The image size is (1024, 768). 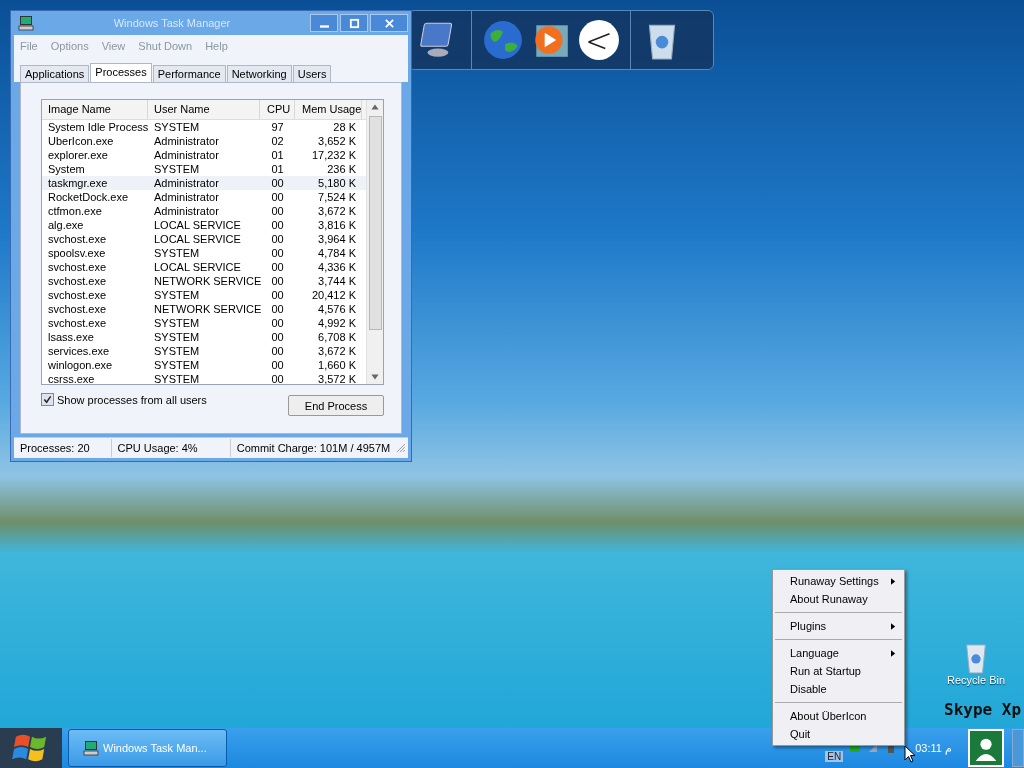 I want to click on table-cell-text: 3,744 K, so click(x=337, y=281).